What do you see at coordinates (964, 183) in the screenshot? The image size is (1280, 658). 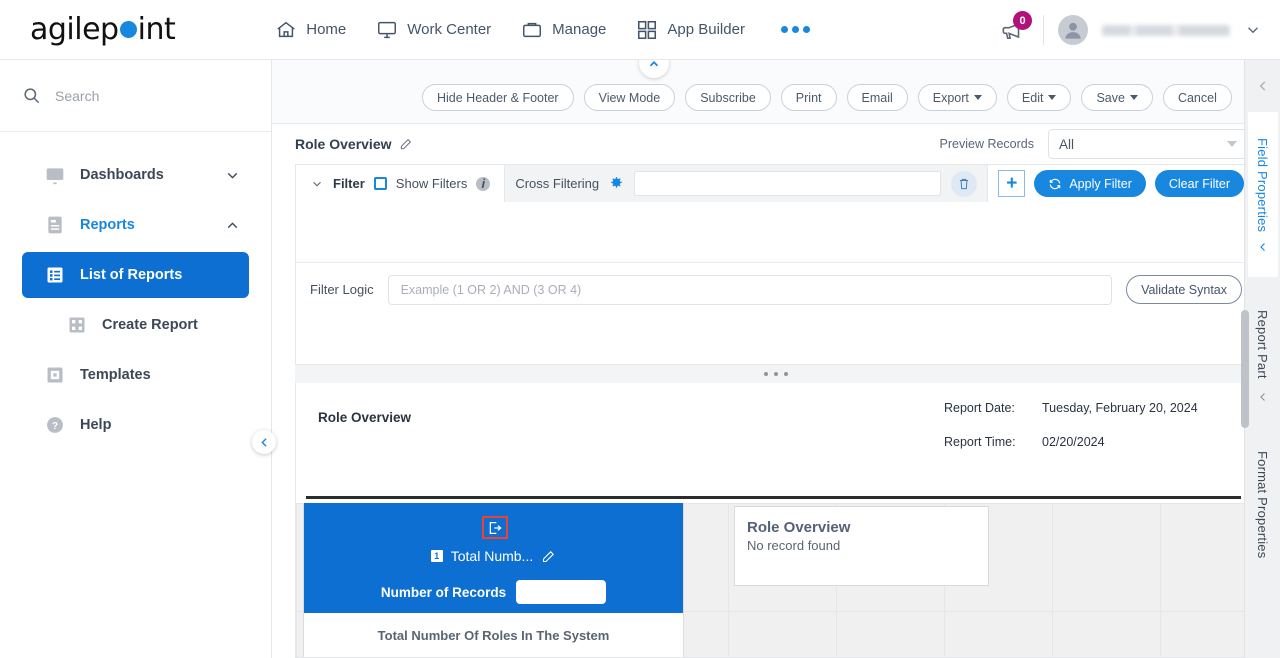 I see `delete-filter-button` at bounding box center [964, 183].